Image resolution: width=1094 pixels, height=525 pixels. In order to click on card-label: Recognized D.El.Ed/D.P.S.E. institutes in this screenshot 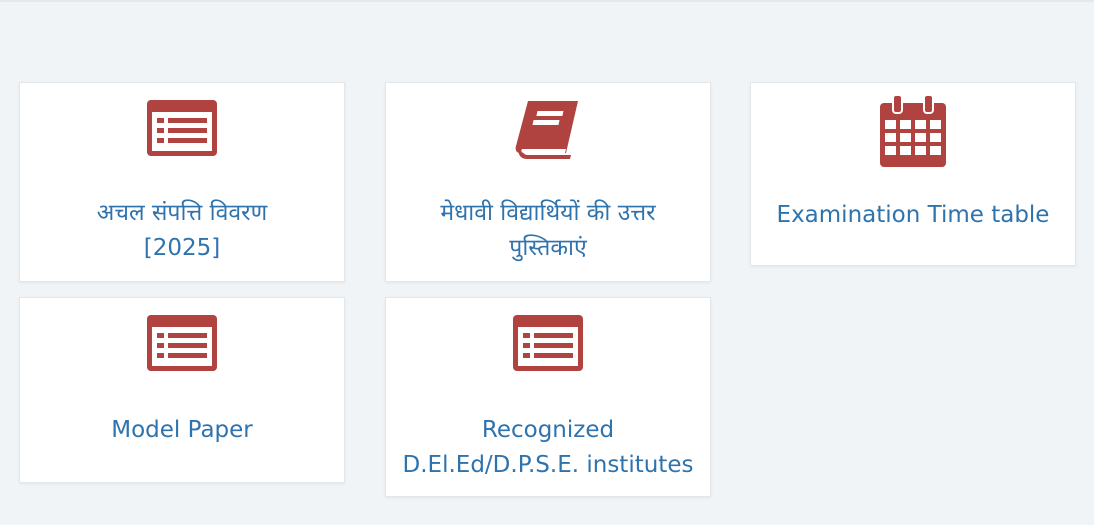, I will do `click(548, 448)`.